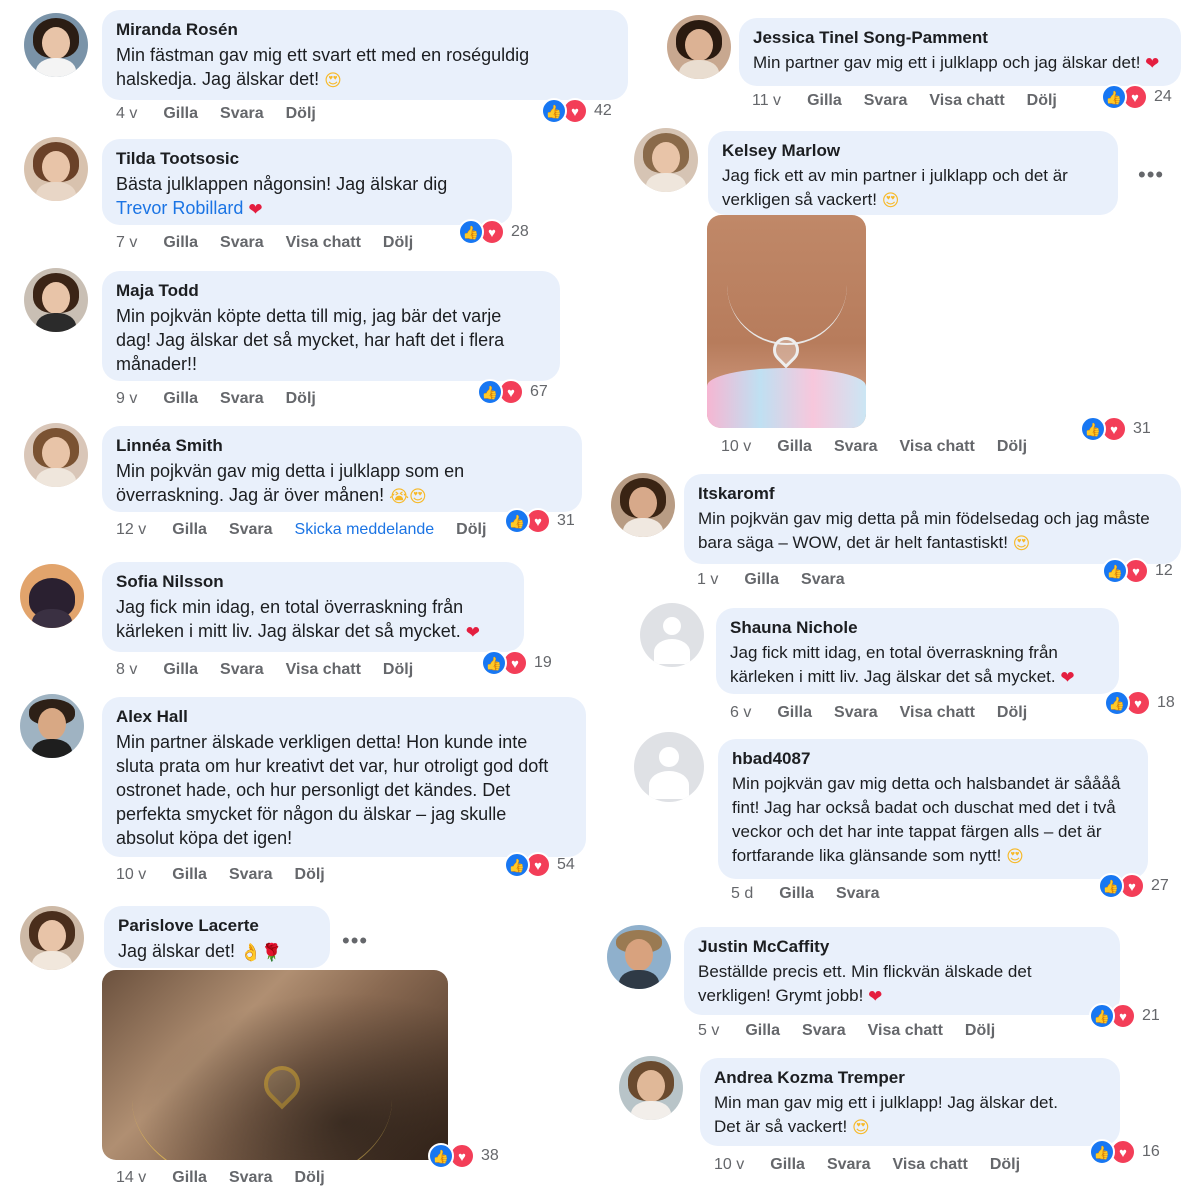  I want to click on comment-author: Alex Hall, so click(344, 717).